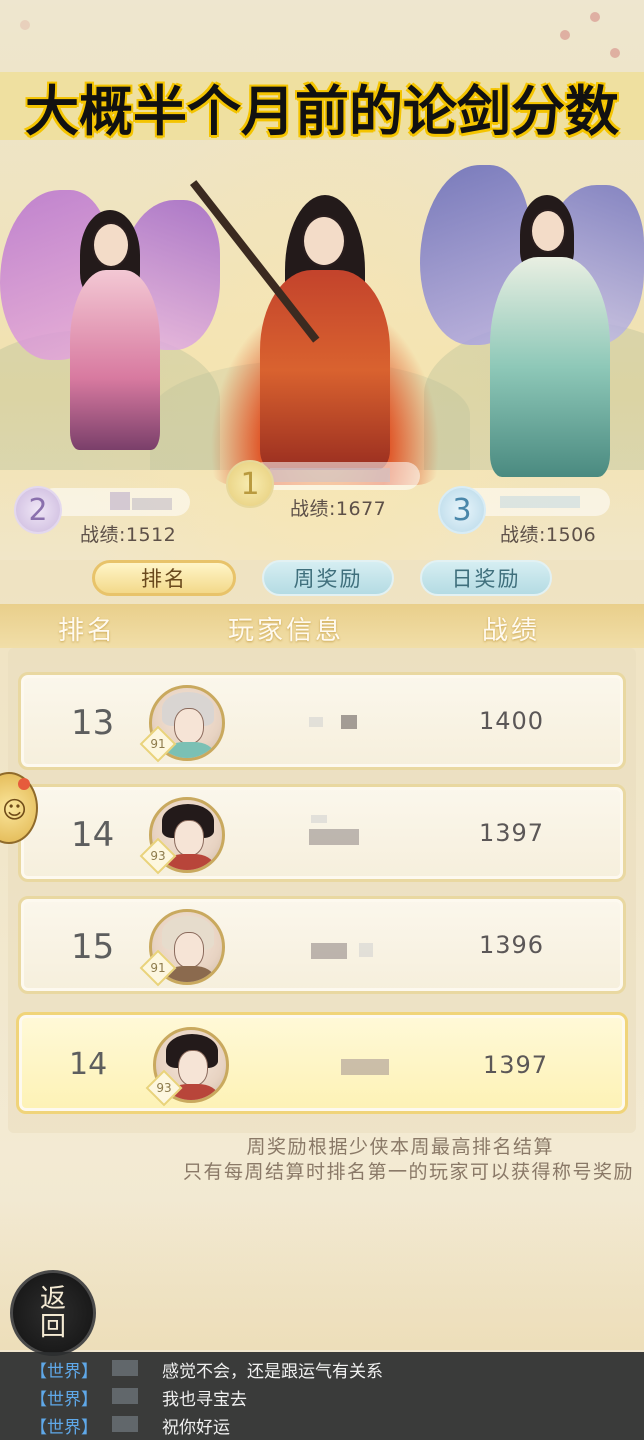 The height and width of the screenshot is (1440, 644). I want to click on rank-1-number: 1, so click(250, 484).